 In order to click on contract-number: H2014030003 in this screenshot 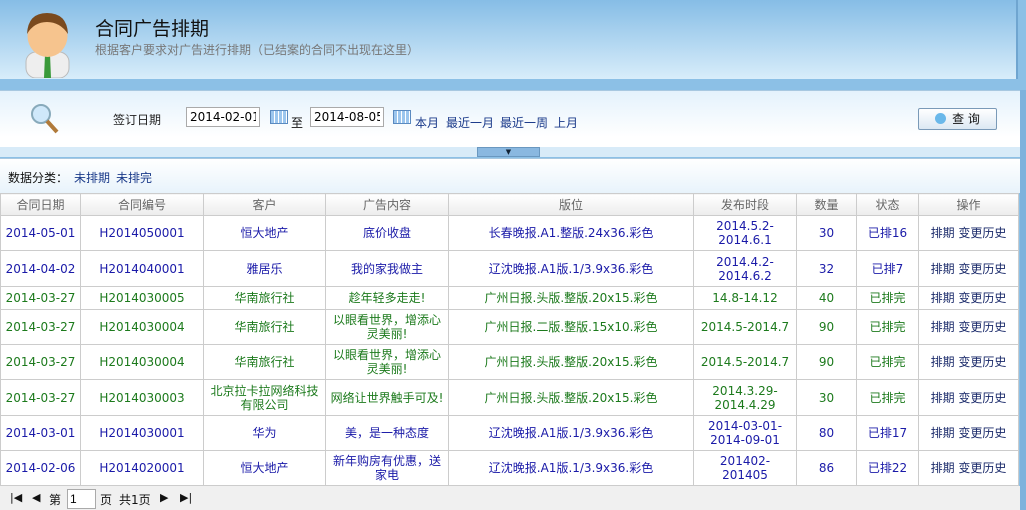, I will do `click(142, 397)`.